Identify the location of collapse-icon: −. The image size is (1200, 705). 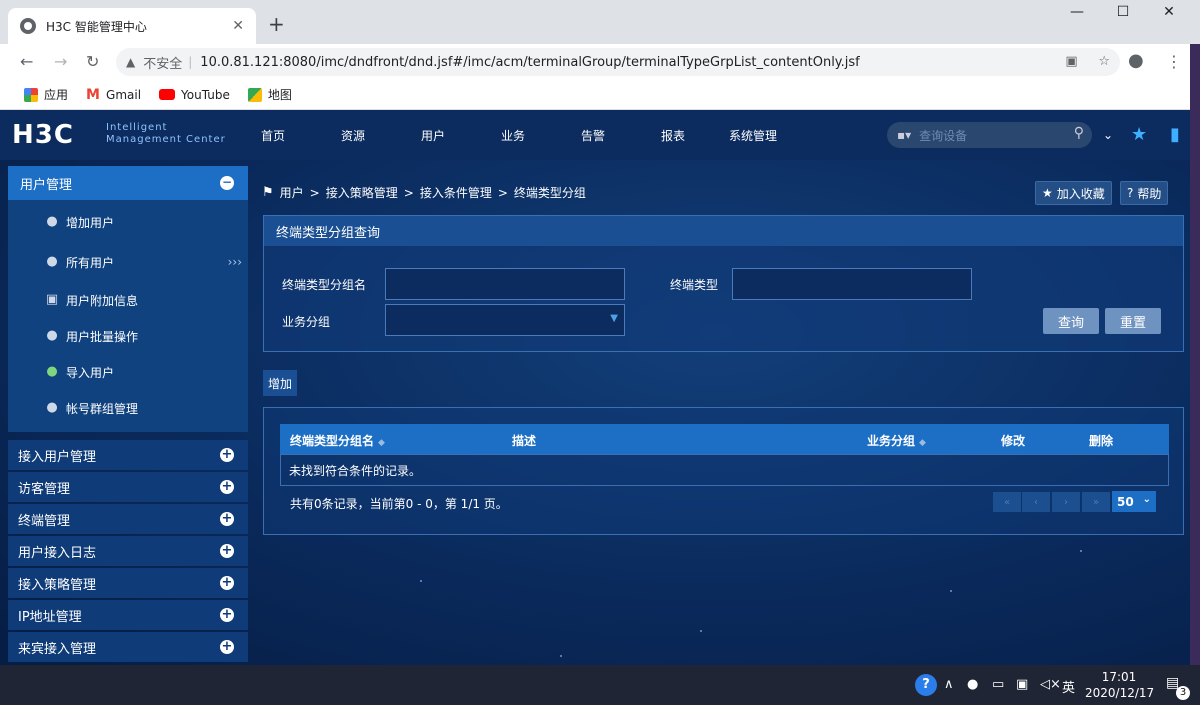
(227, 183).